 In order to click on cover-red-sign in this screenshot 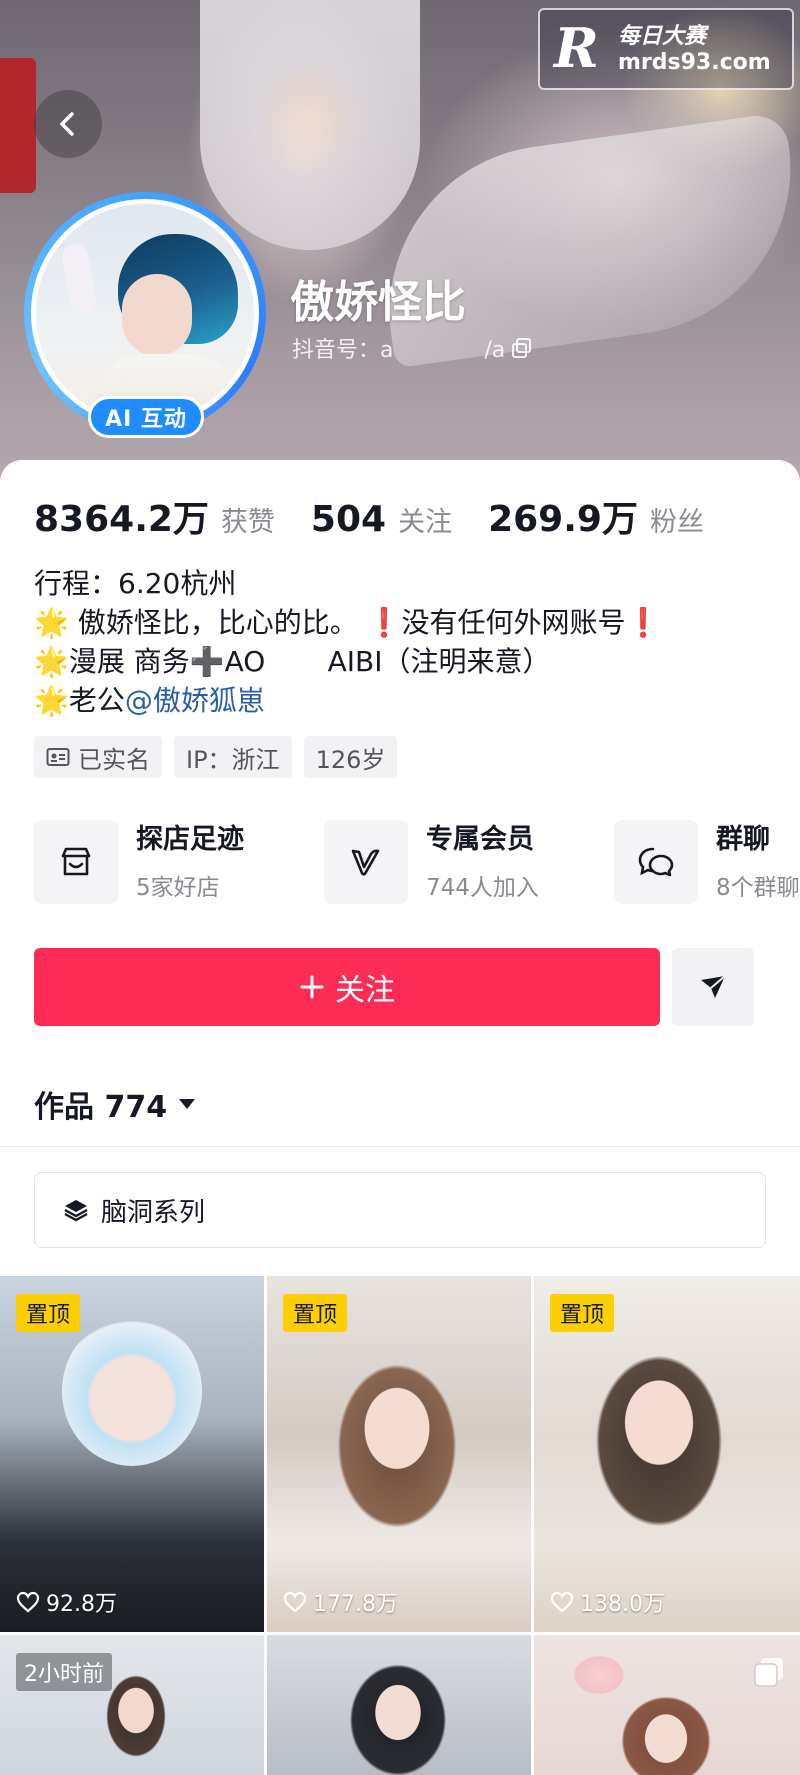, I will do `click(18, 125)`.